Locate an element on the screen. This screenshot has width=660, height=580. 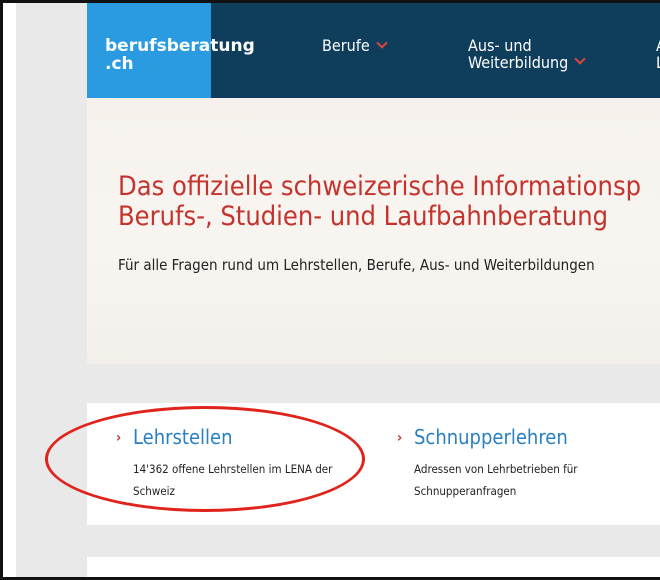
nav-label-berufe: Berufe is located at coordinates (346, 45).